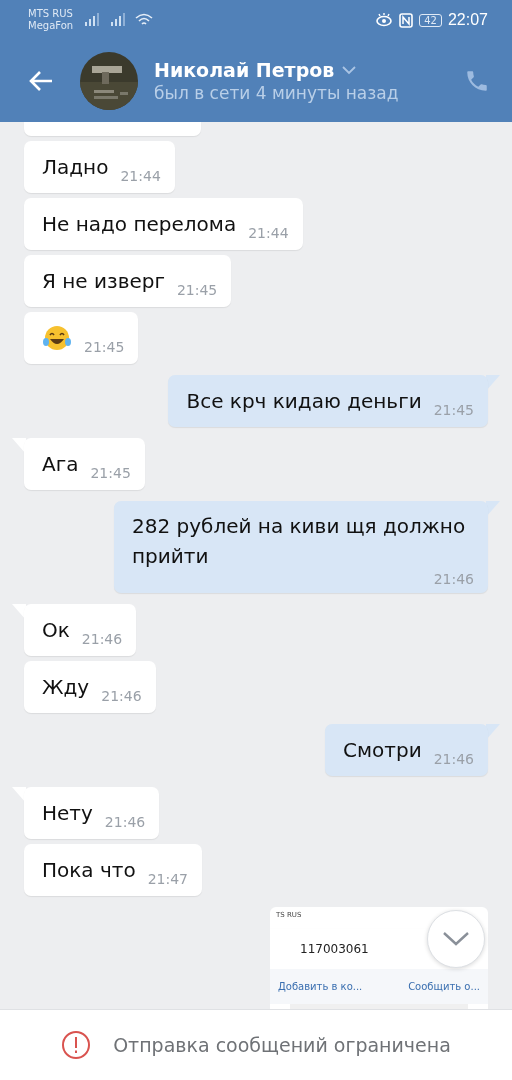 The image size is (512, 1080). I want to click on message-text: Ок, so click(56, 630).